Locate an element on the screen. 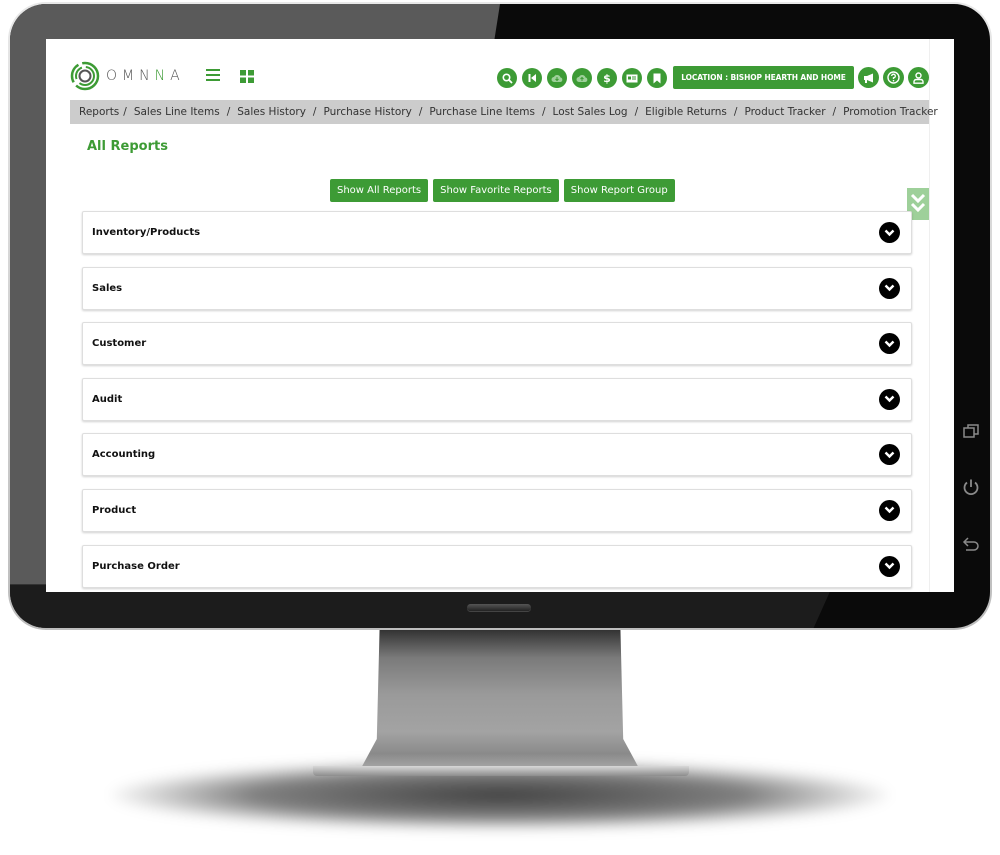 The width and height of the screenshot is (1000, 855). cloud-upload-button is located at coordinates (582, 78).